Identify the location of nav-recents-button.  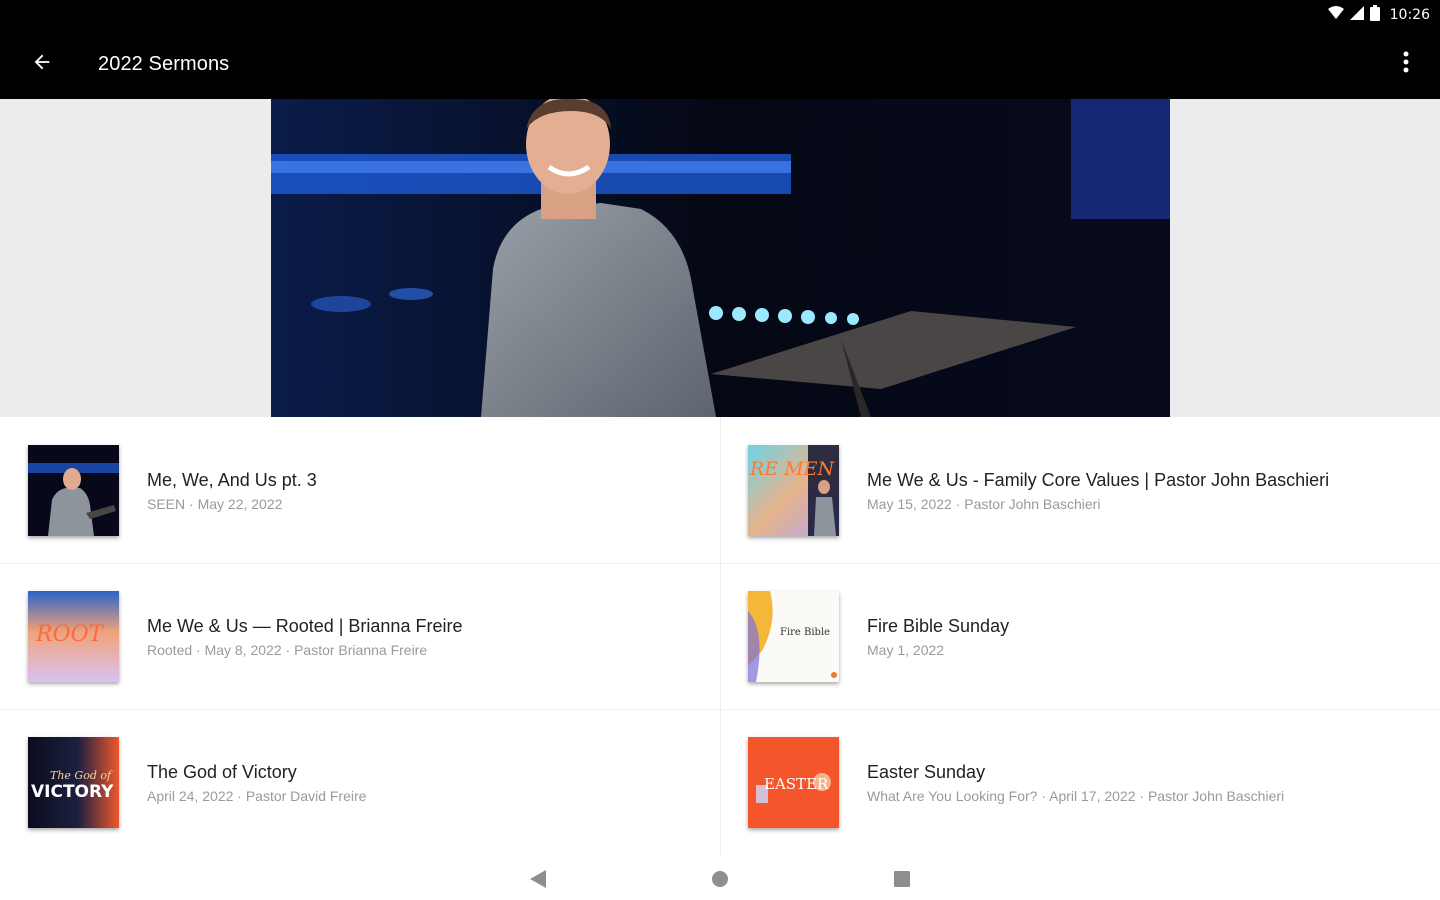
(902, 881).